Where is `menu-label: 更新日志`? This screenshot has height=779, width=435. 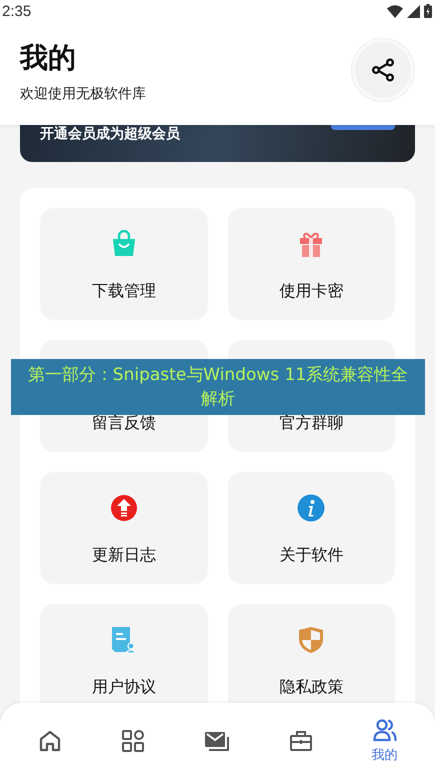 menu-label: 更新日志 is located at coordinates (124, 555).